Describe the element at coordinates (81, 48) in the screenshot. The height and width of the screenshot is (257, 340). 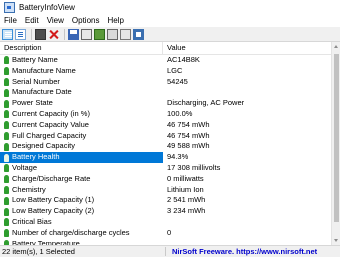
I see `column-header-description: Description` at that location.